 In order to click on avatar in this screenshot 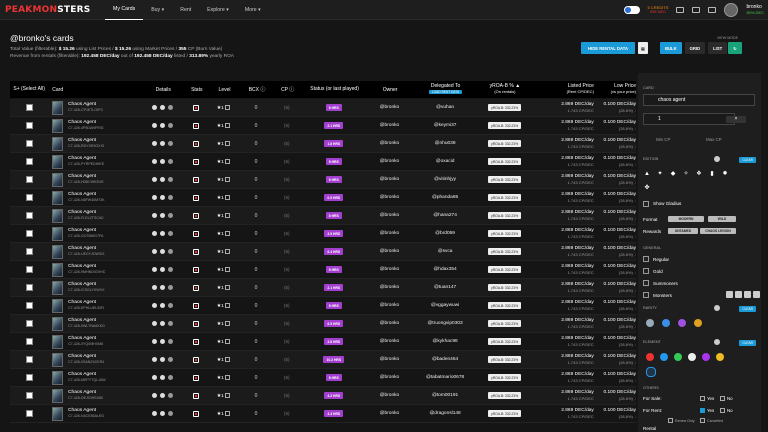, I will do `click(731, 10)`.